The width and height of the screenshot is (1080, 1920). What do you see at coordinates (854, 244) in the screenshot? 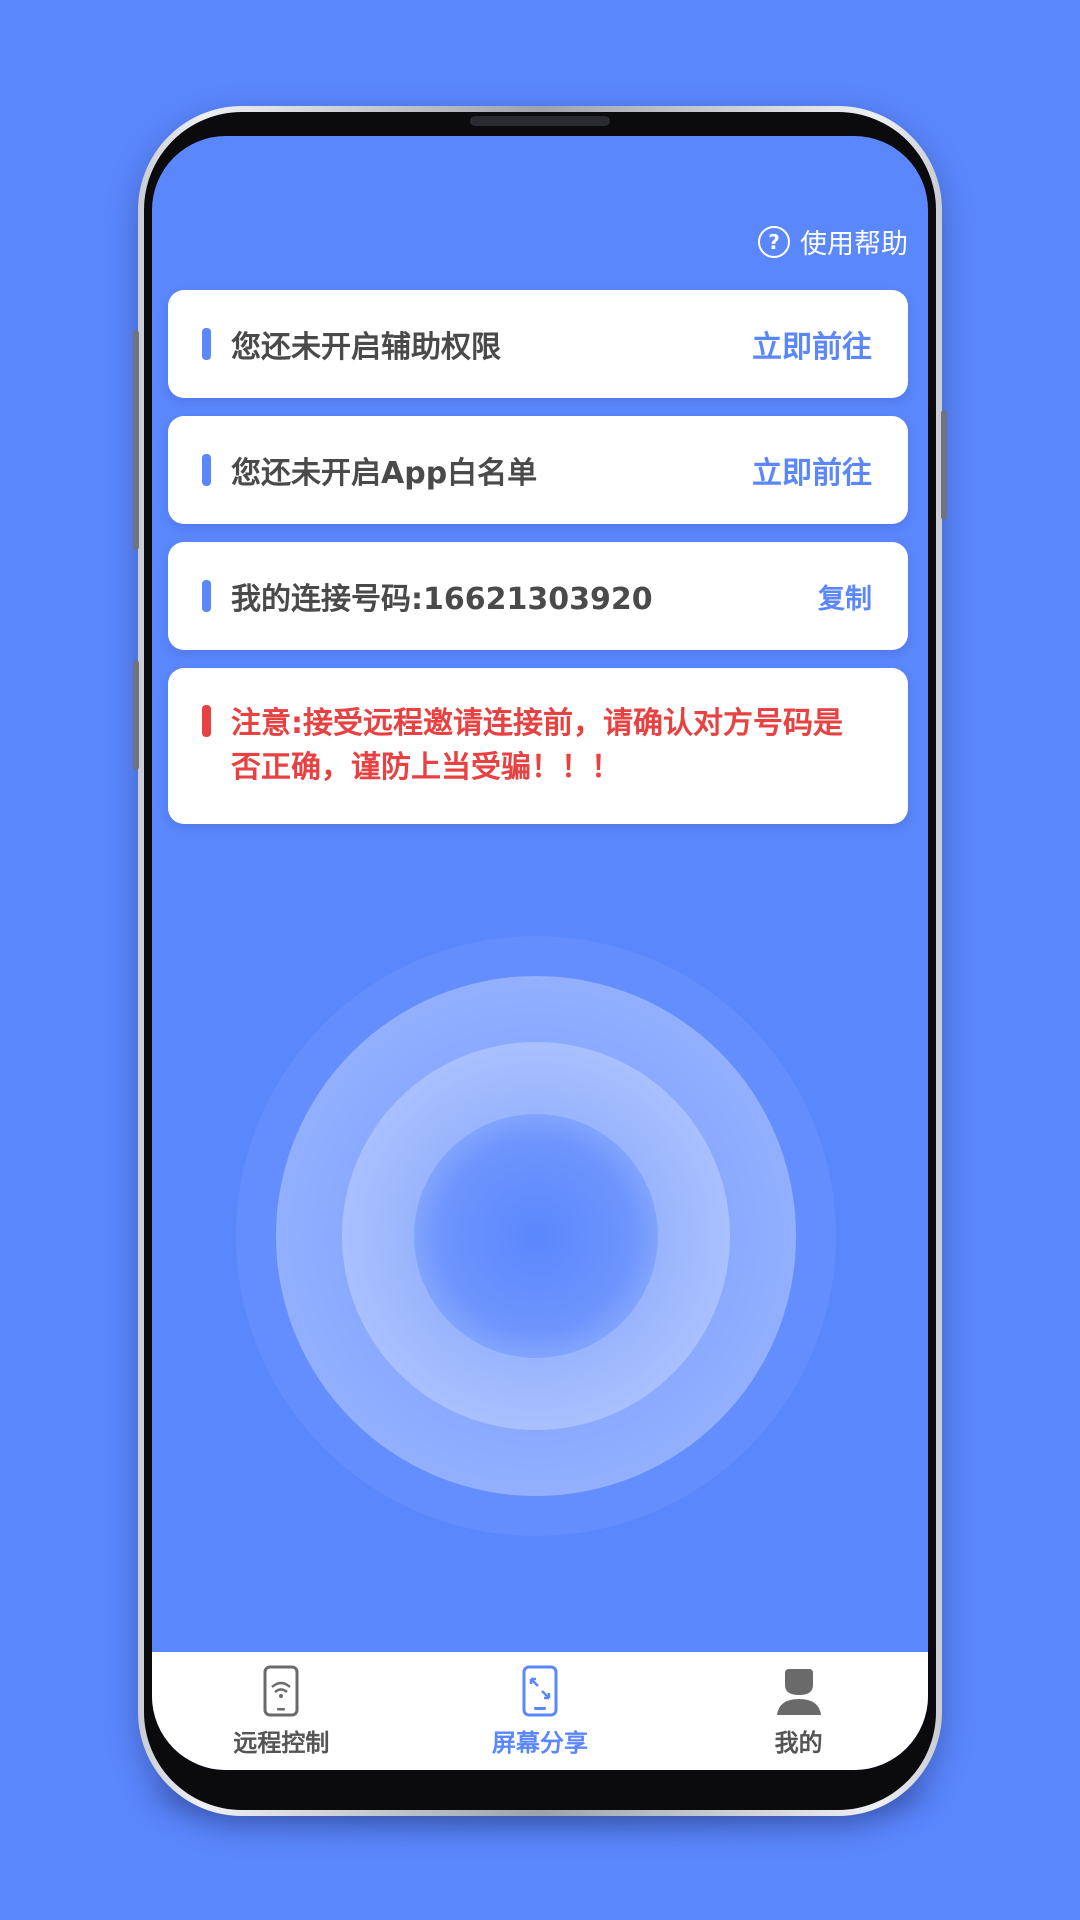
I see `help-label: 使用帮助` at bounding box center [854, 244].